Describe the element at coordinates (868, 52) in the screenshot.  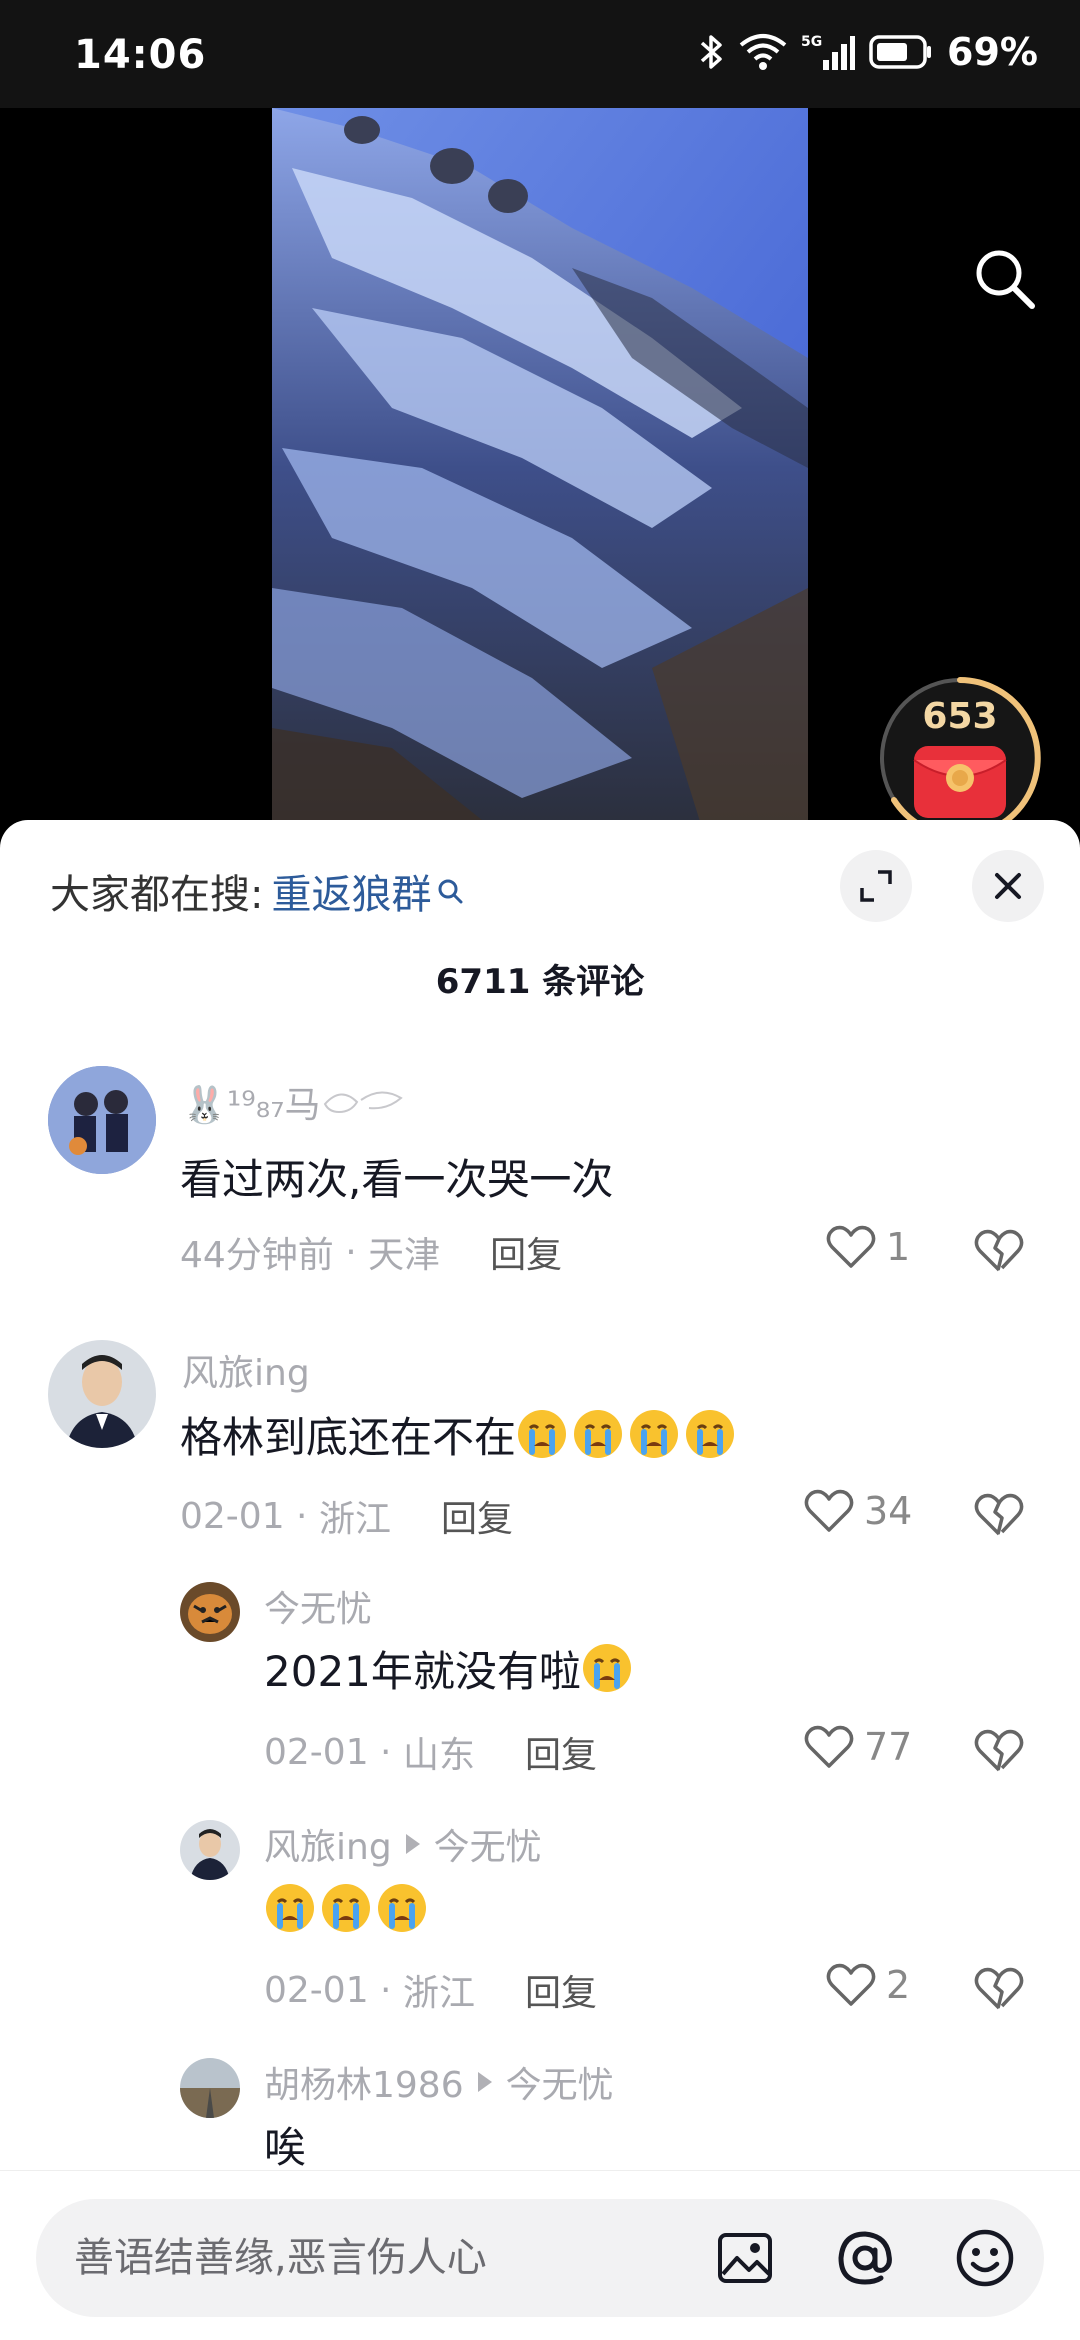
I see `status-icons: 5G 69%` at that location.